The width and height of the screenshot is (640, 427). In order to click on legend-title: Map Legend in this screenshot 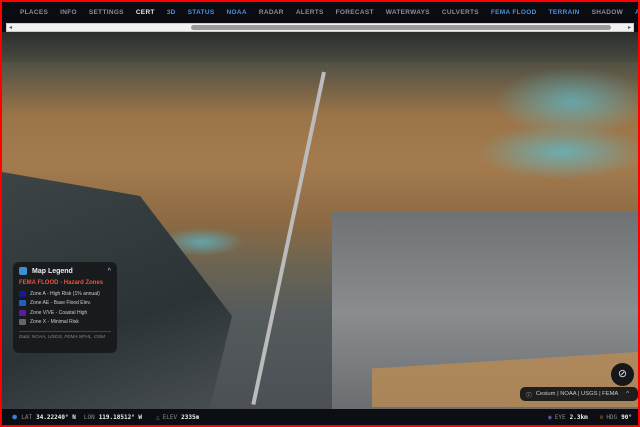, I will do `click(52, 271)`.